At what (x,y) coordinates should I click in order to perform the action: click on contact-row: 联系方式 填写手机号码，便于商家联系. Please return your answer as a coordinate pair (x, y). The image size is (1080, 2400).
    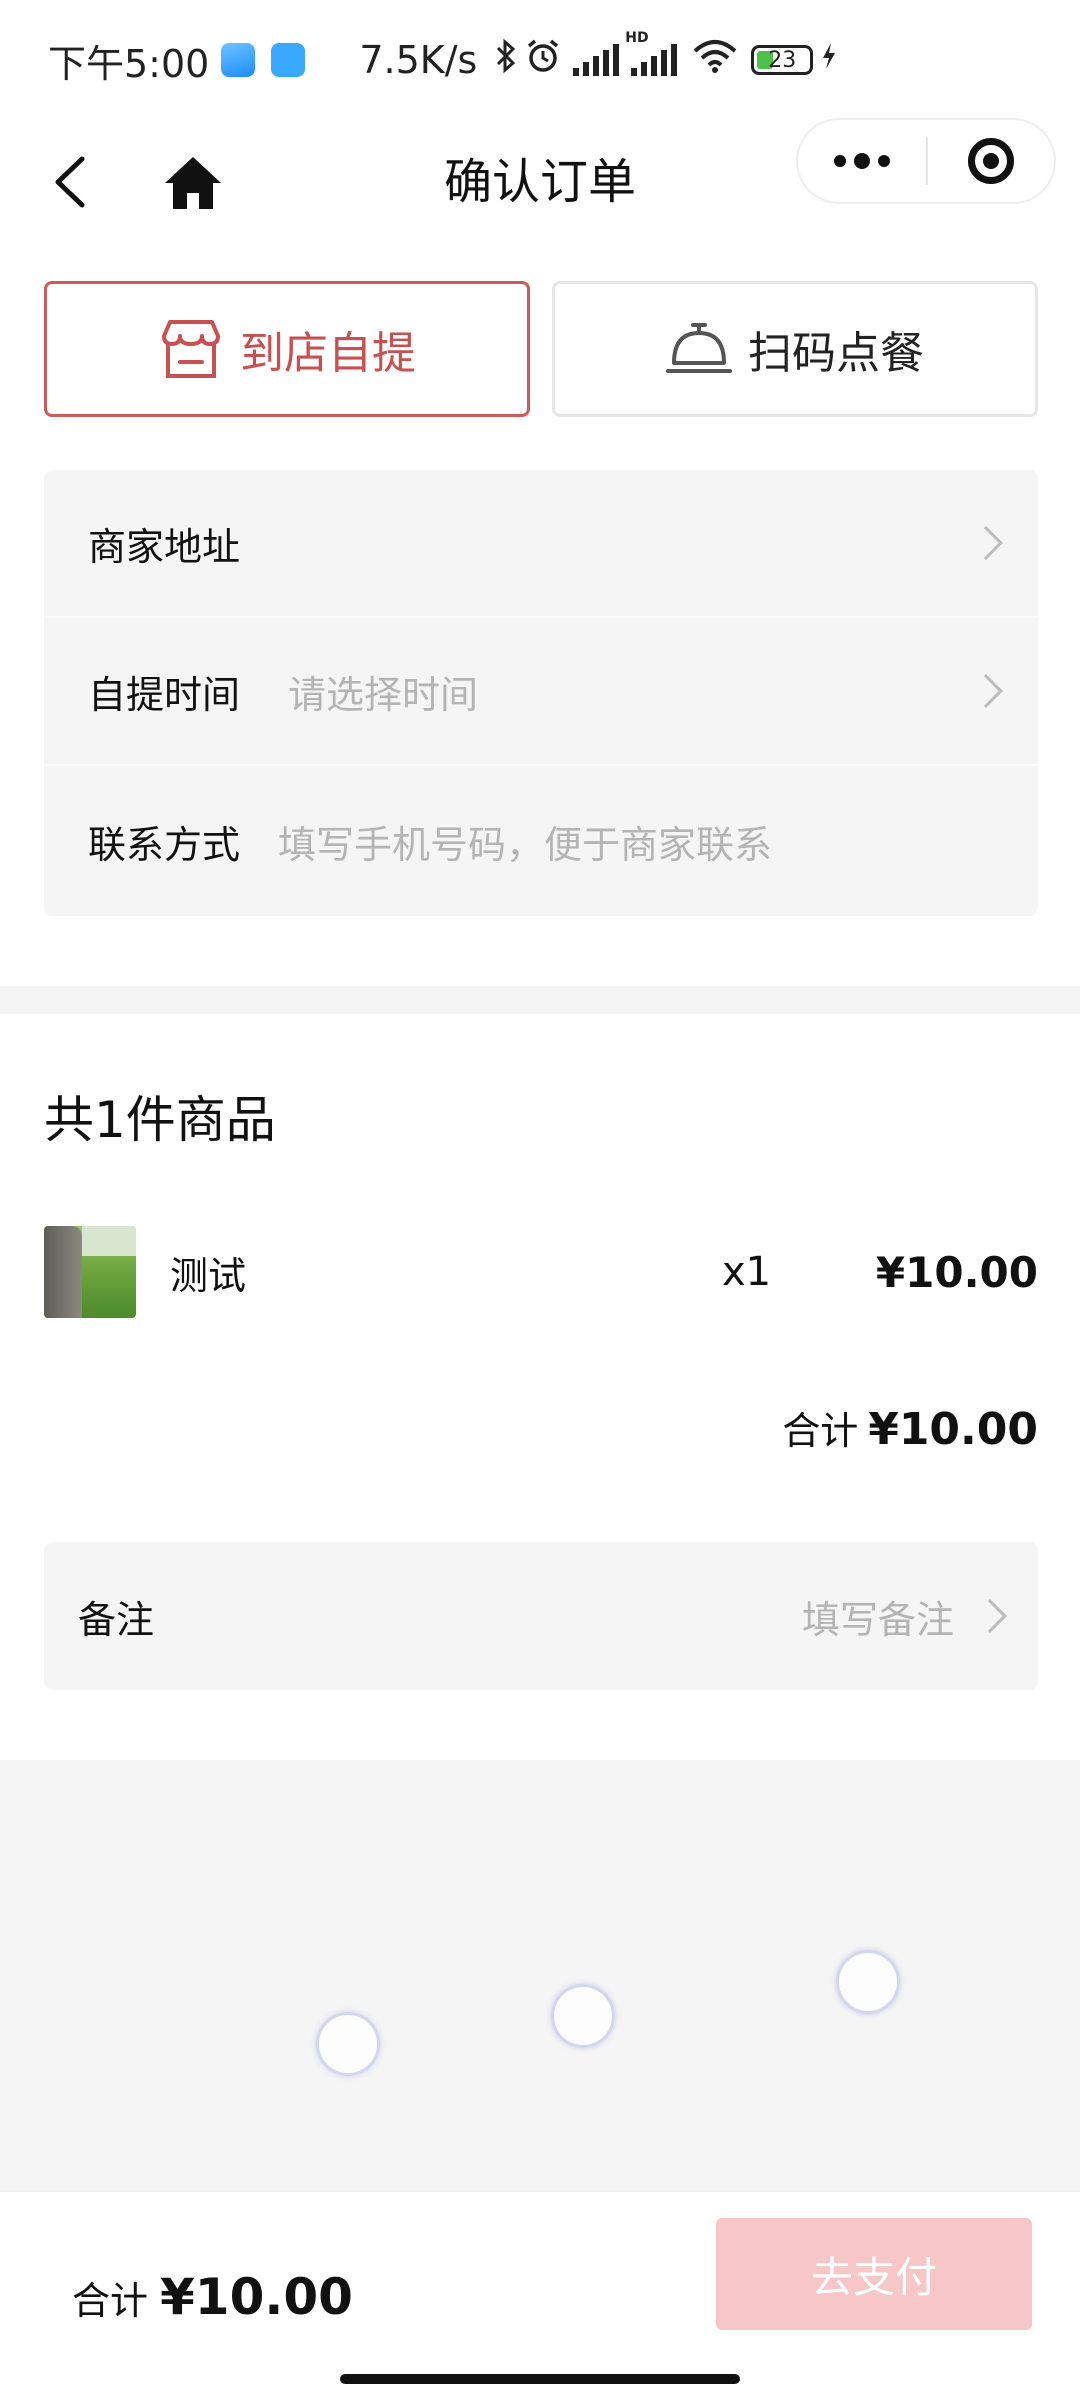
    Looking at the image, I should click on (541, 841).